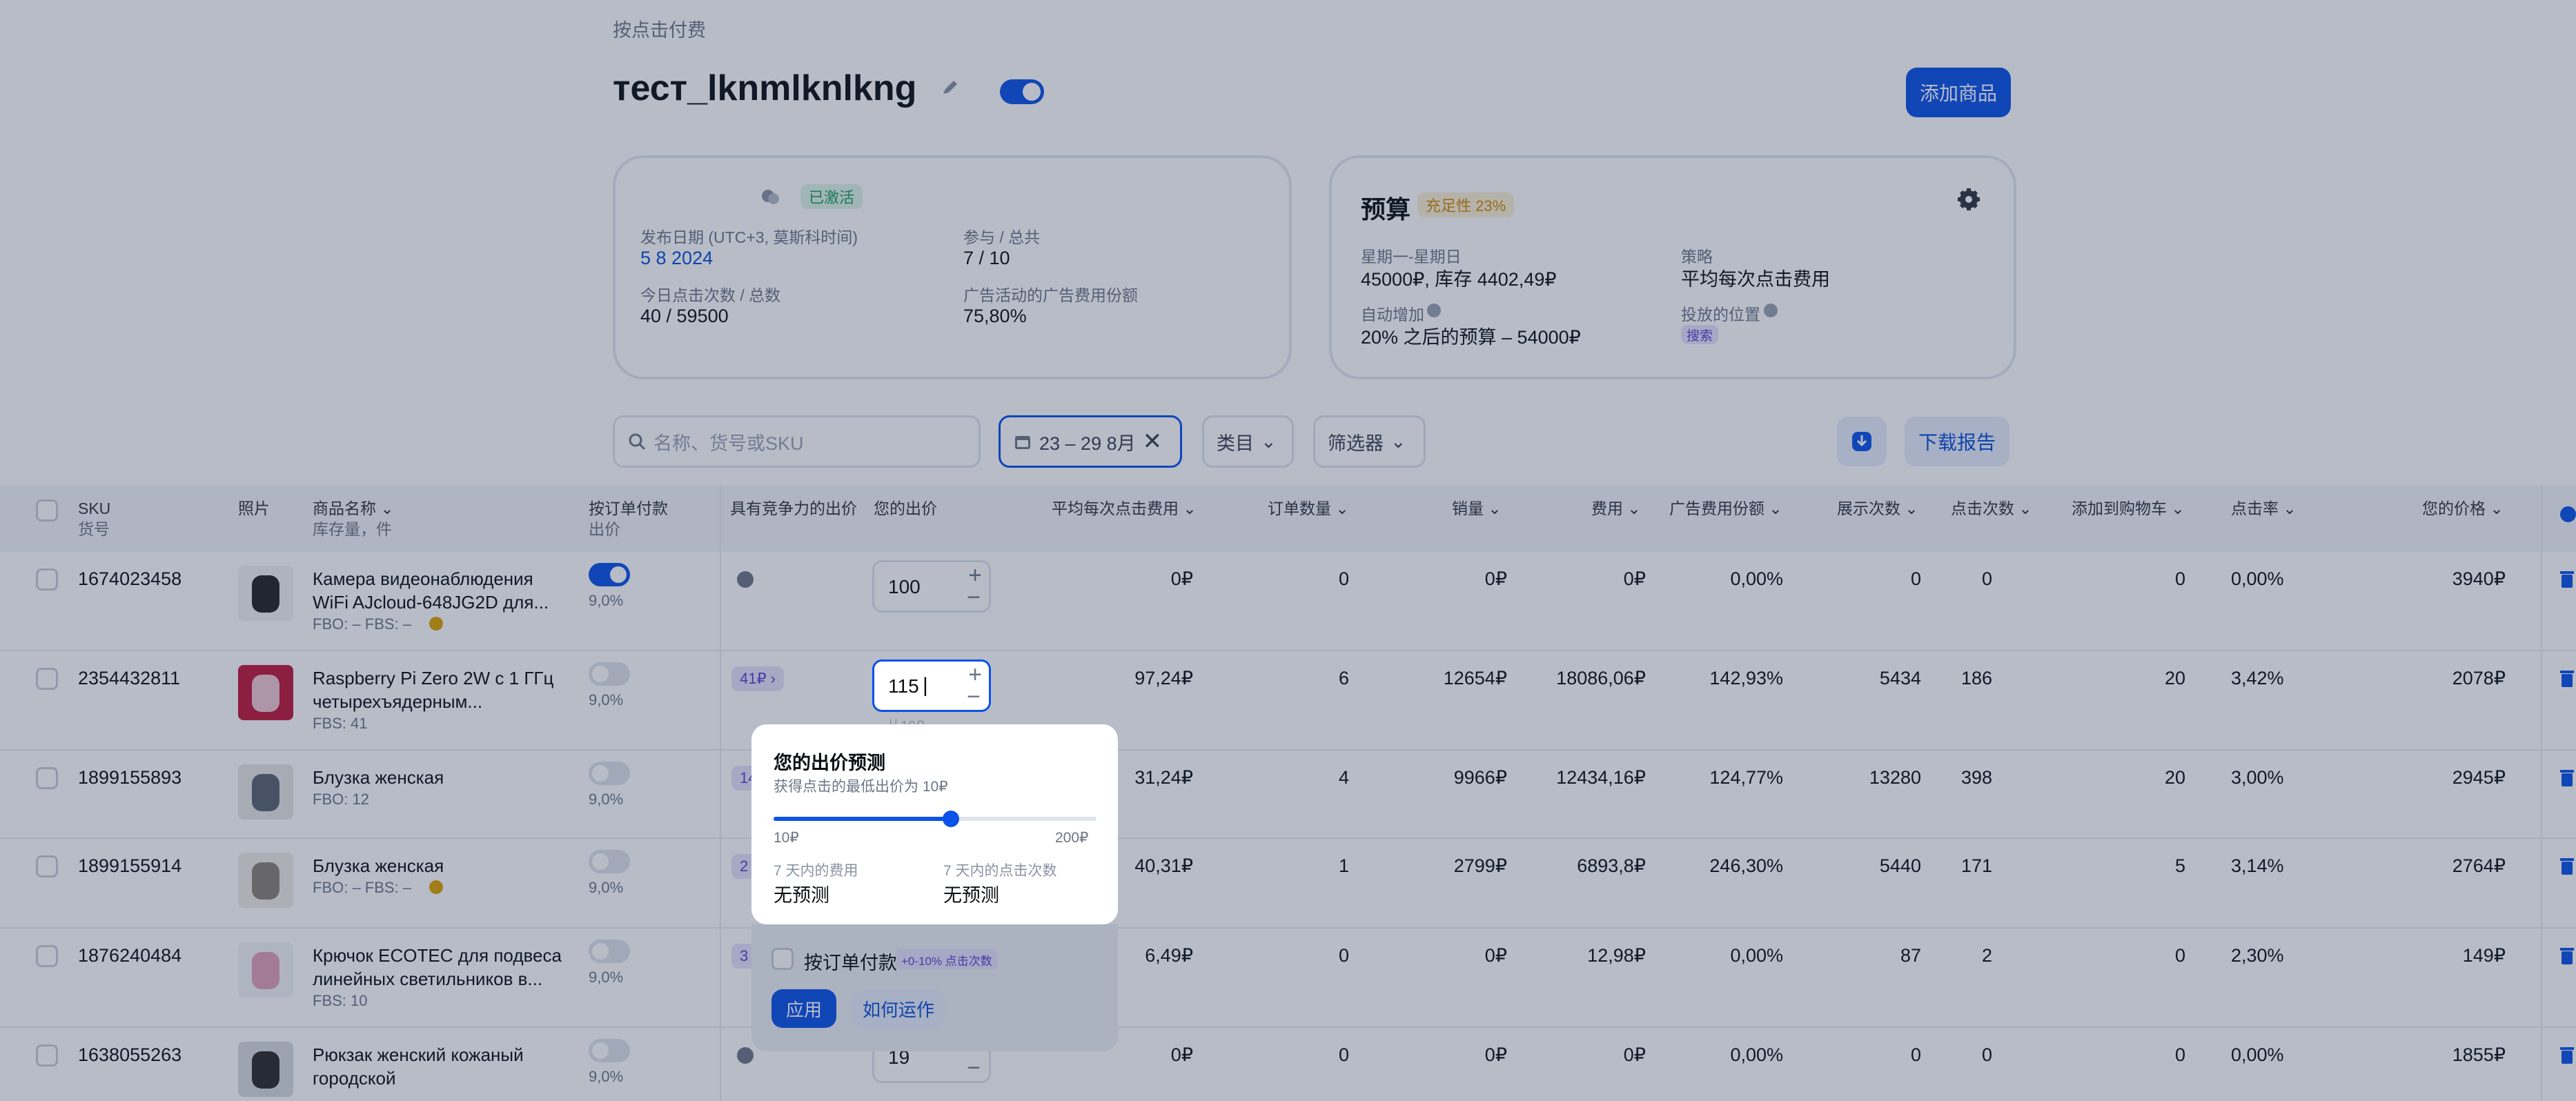 The image size is (2576, 1101). I want to click on bid-input-active: 115 | + −, so click(931, 685).